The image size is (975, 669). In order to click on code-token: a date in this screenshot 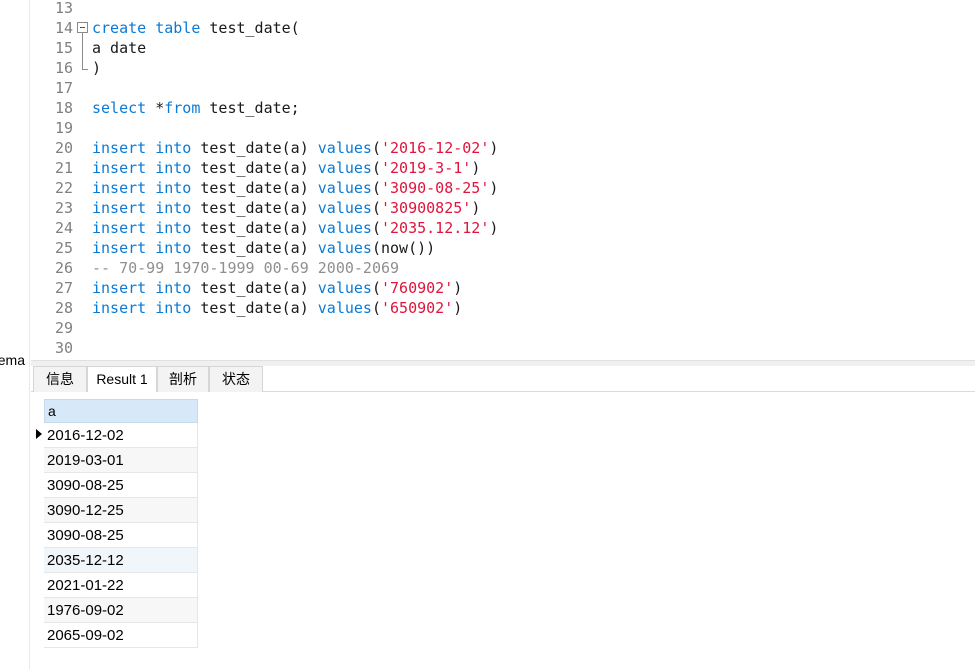, I will do `click(119, 48)`.